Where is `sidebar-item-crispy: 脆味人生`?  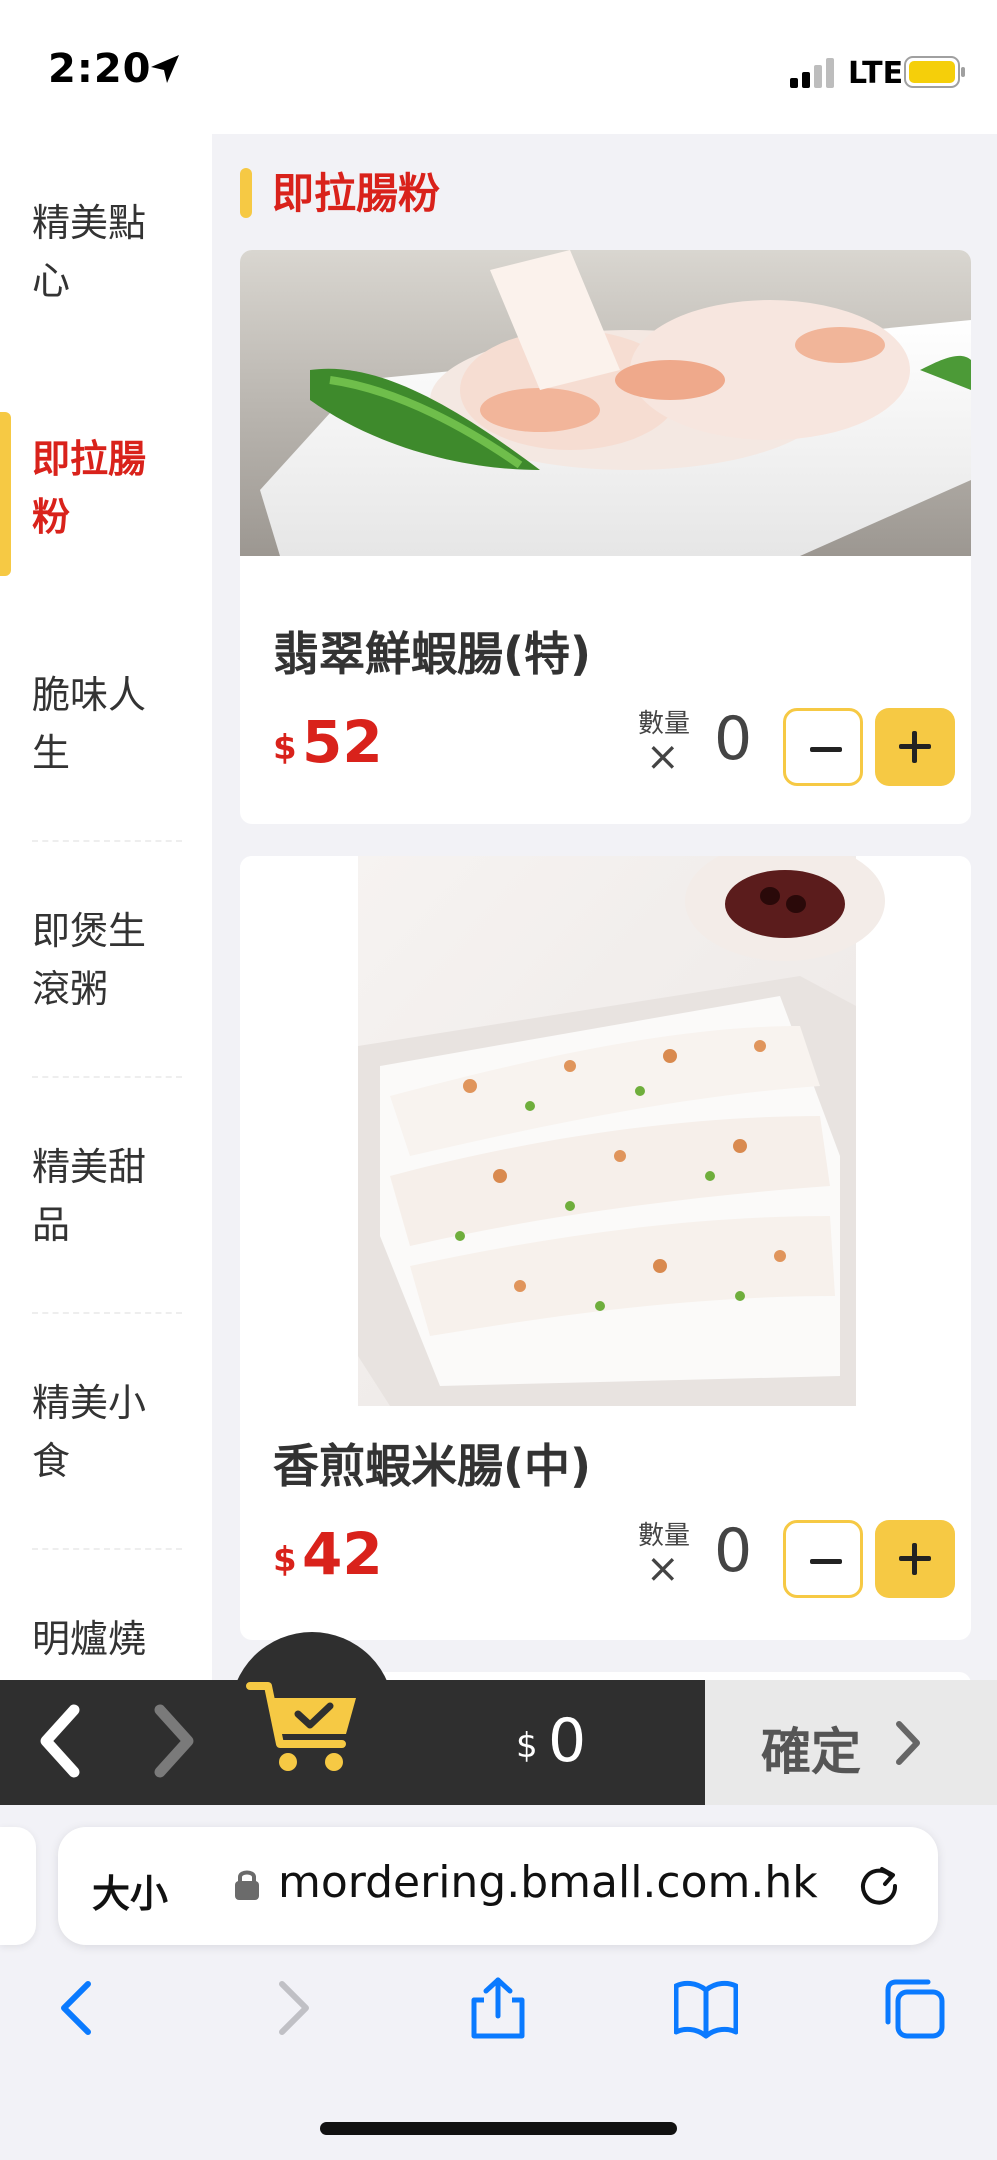
sidebar-item-crispy: 脆味人生 is located at coordinates (106, 724).